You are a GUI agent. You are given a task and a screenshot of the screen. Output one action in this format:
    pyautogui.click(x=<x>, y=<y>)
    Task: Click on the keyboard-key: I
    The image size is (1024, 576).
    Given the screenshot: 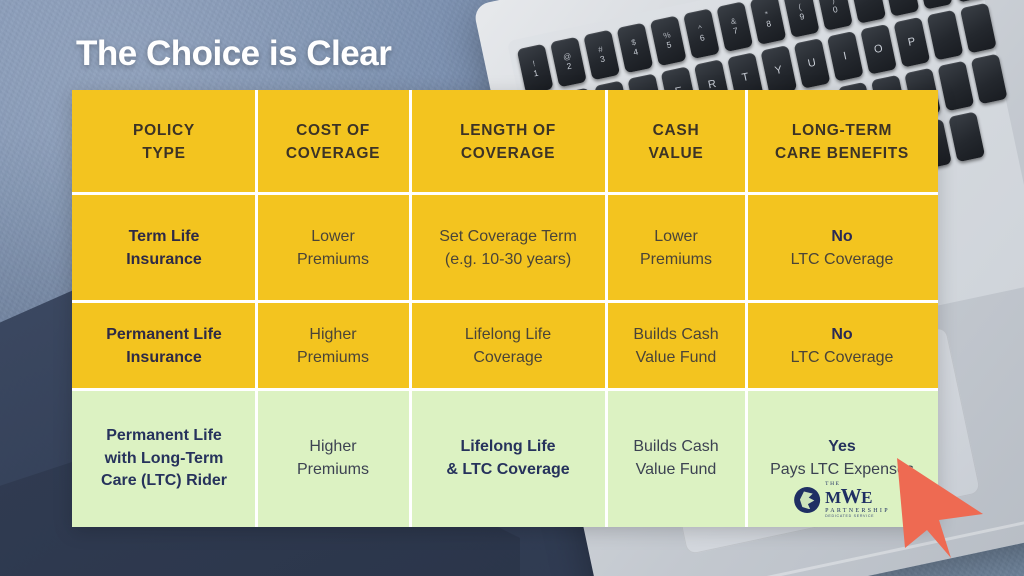 What is the action you would take?
    pyautogui.click(x=845, y=56)
    